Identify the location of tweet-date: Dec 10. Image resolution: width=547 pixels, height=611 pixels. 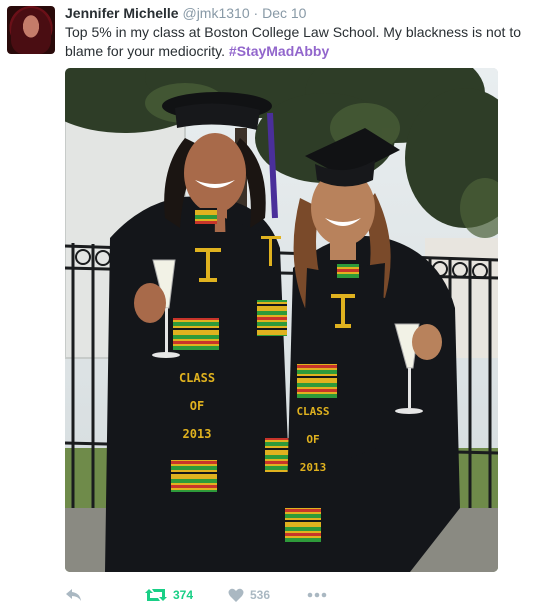
(284, 13).